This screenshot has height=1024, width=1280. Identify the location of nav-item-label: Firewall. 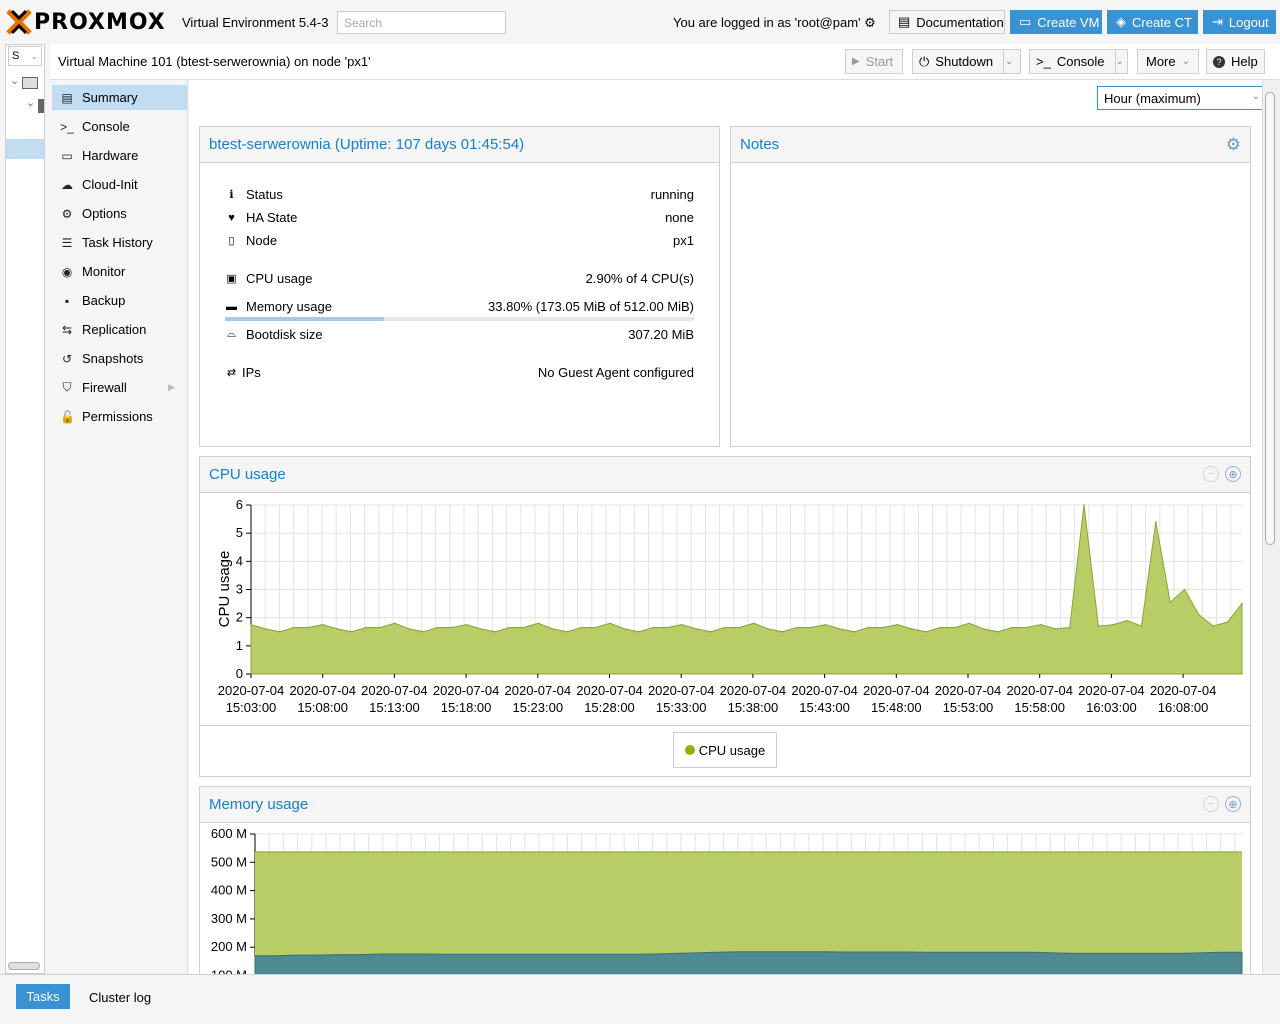
(104, 387).